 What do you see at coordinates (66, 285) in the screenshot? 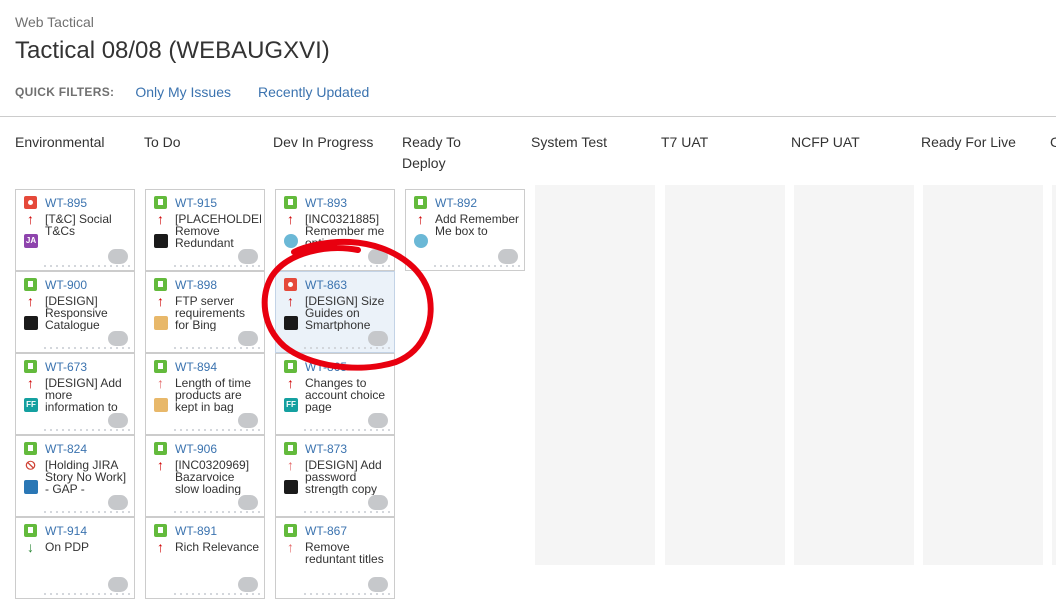
I see `issue-key: WT-900` at bounding box center [66, 285].